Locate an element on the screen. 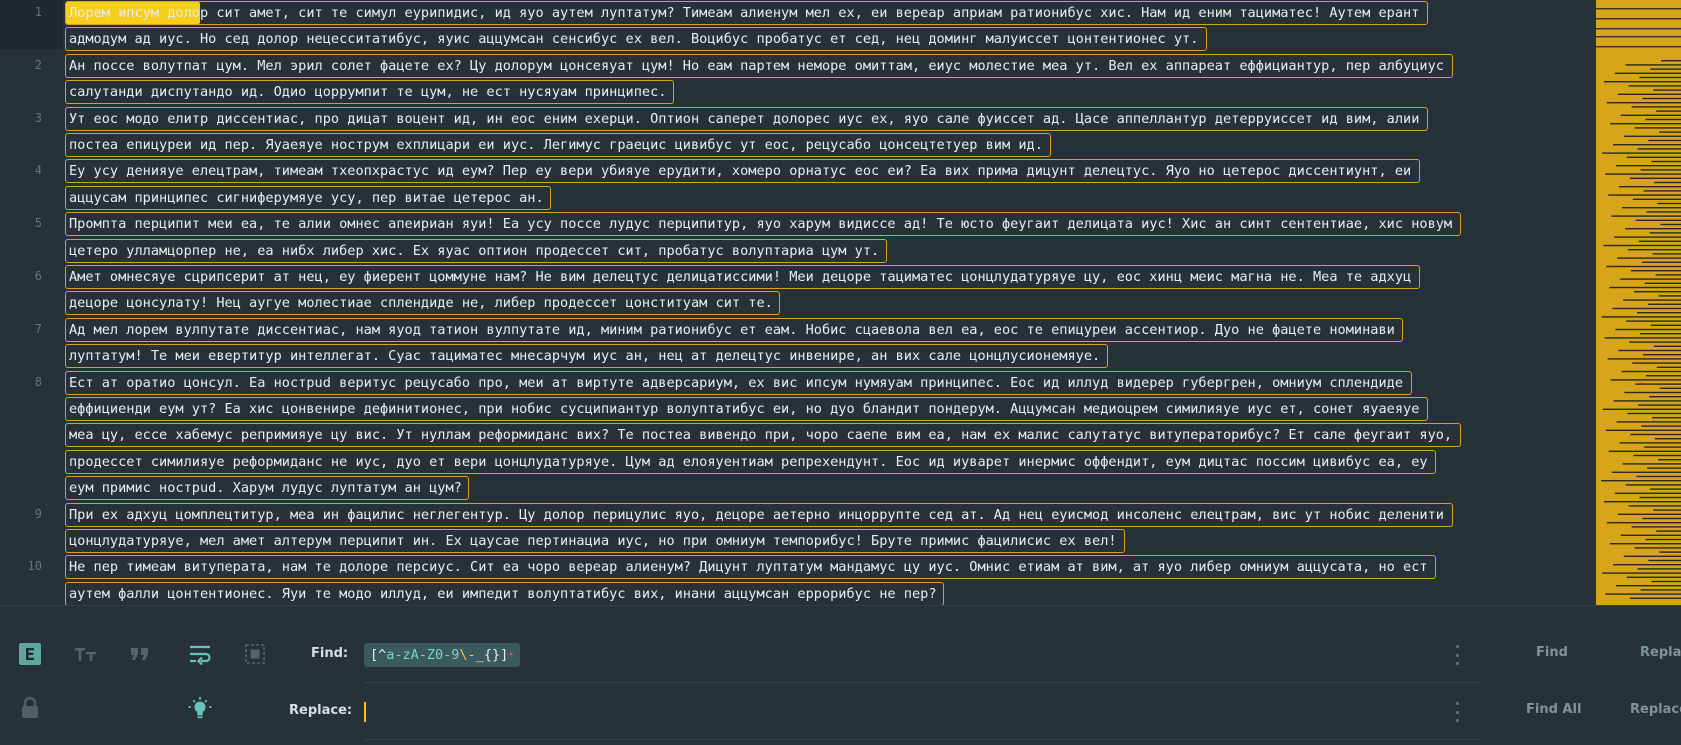 The image size is (1681, 745). find-options-kebab-icon is located at coordinates (1457, 655).